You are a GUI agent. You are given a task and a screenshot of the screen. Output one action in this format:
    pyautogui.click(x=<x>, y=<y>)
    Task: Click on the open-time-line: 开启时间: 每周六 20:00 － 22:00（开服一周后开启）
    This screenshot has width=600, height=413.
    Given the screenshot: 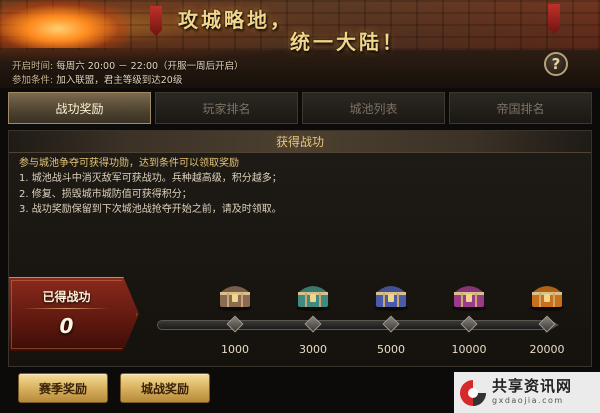 What is the action you would take?
    pyautogui.click(x=128, y=65)
    